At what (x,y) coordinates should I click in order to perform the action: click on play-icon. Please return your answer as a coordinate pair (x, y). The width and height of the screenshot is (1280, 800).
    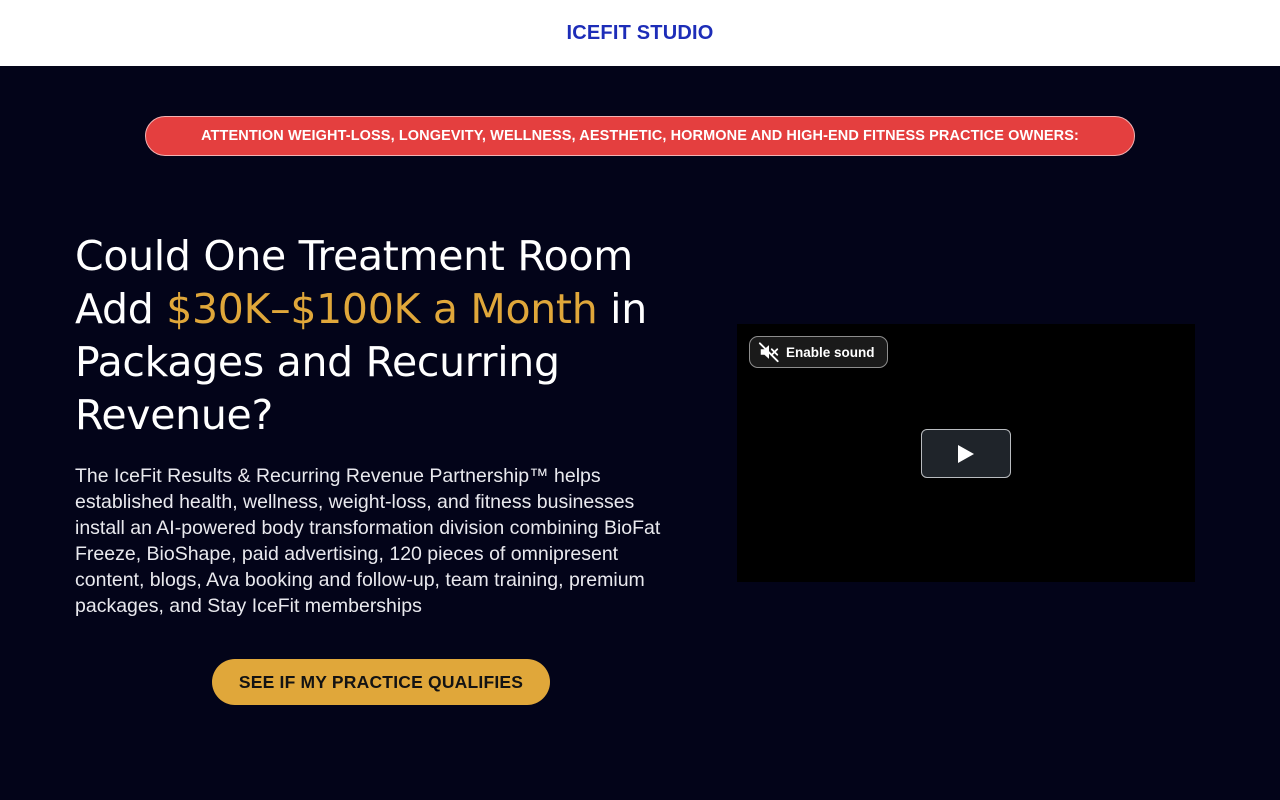
    Looking at the image, I should click on (966, 454).